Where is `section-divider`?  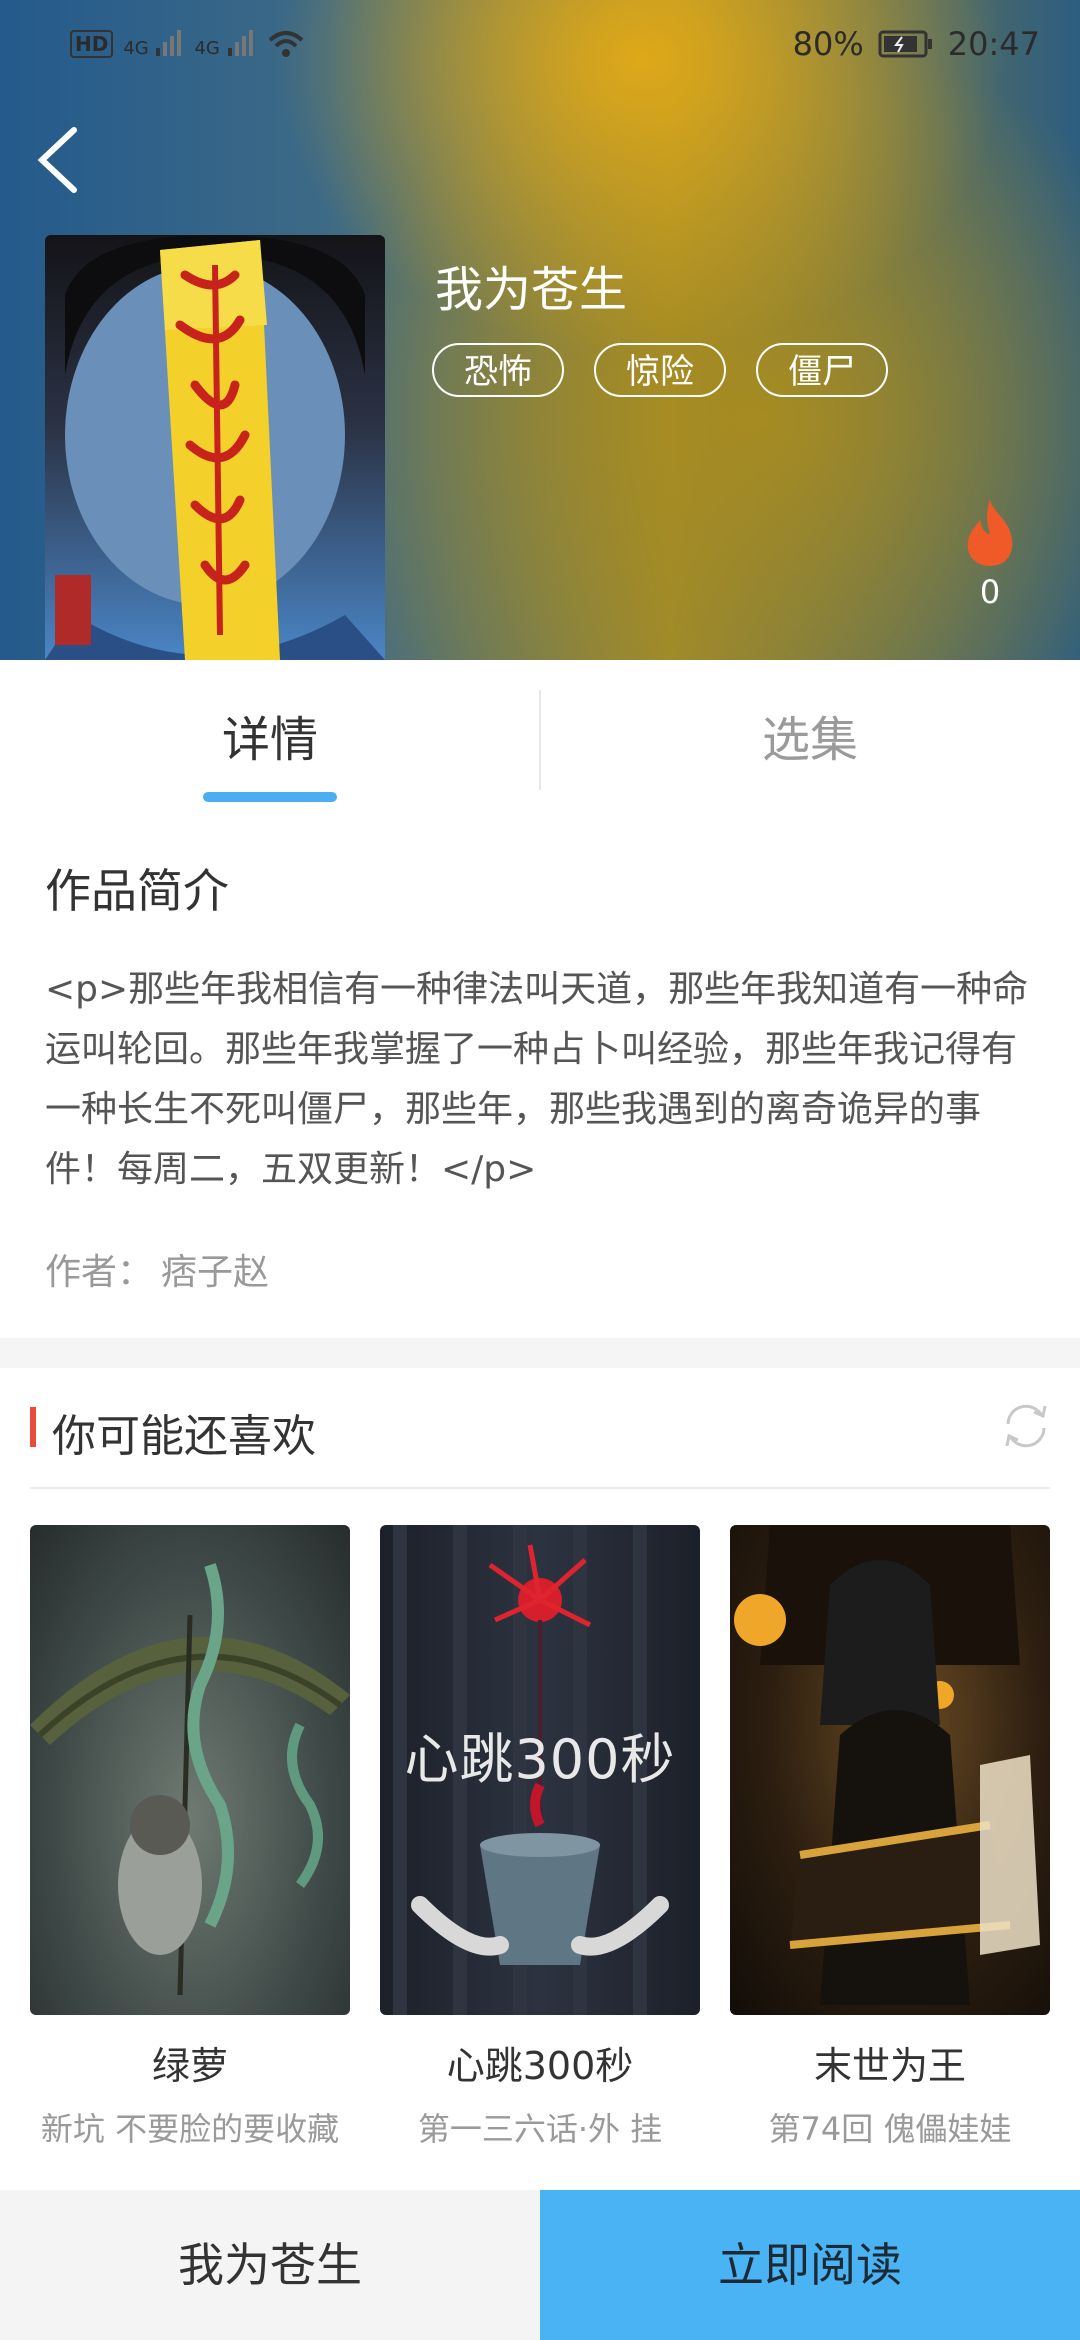 section-divider is located at coordinates (540, 1353).